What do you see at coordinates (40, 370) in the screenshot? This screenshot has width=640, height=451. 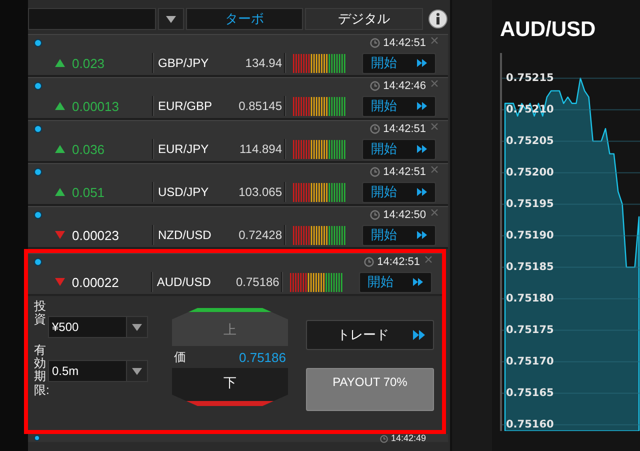 I see `expiry-label: 有効期限:` at bounding box center [40, 370].